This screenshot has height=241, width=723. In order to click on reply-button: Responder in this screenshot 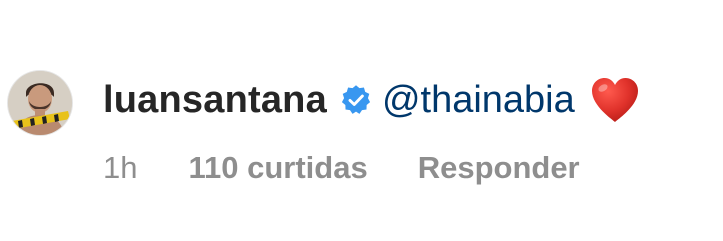, I will do `click(499, 168)`.